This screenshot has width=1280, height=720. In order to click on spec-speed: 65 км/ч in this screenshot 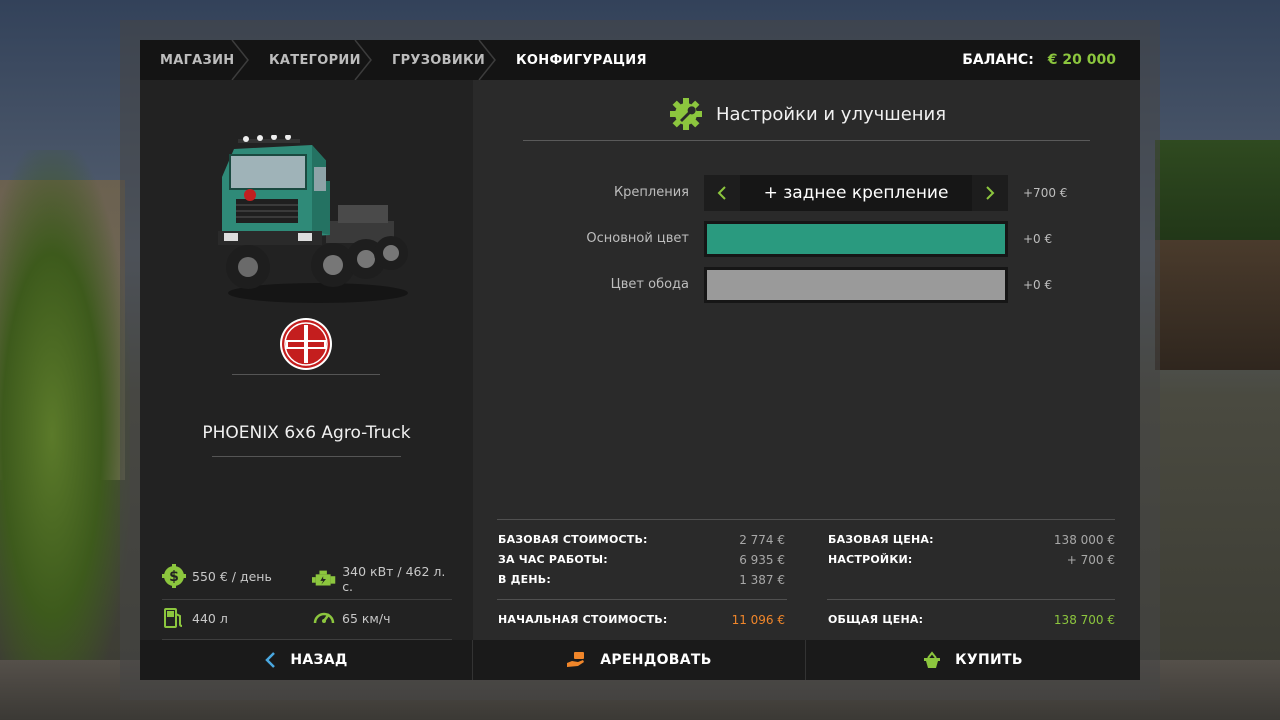, I will do `click(351, 618)`.